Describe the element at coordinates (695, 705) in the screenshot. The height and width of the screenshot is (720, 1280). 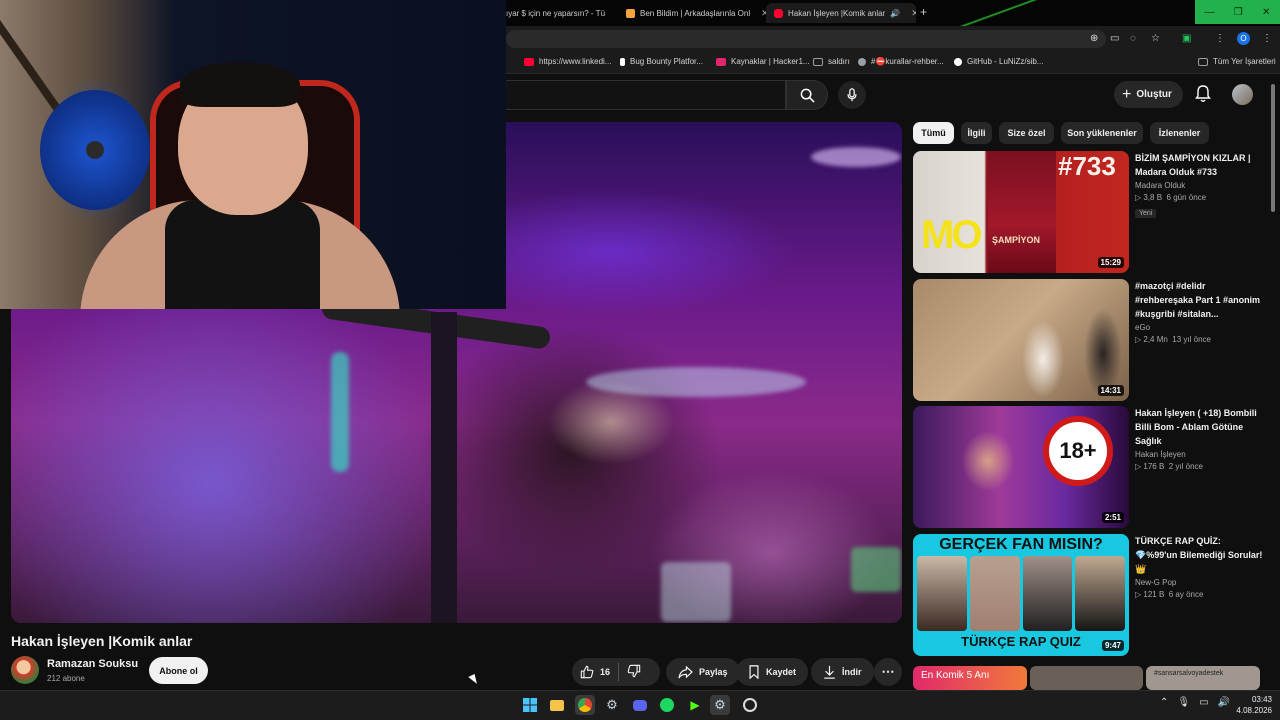
I see `media-player-icon: ▶` at that location.